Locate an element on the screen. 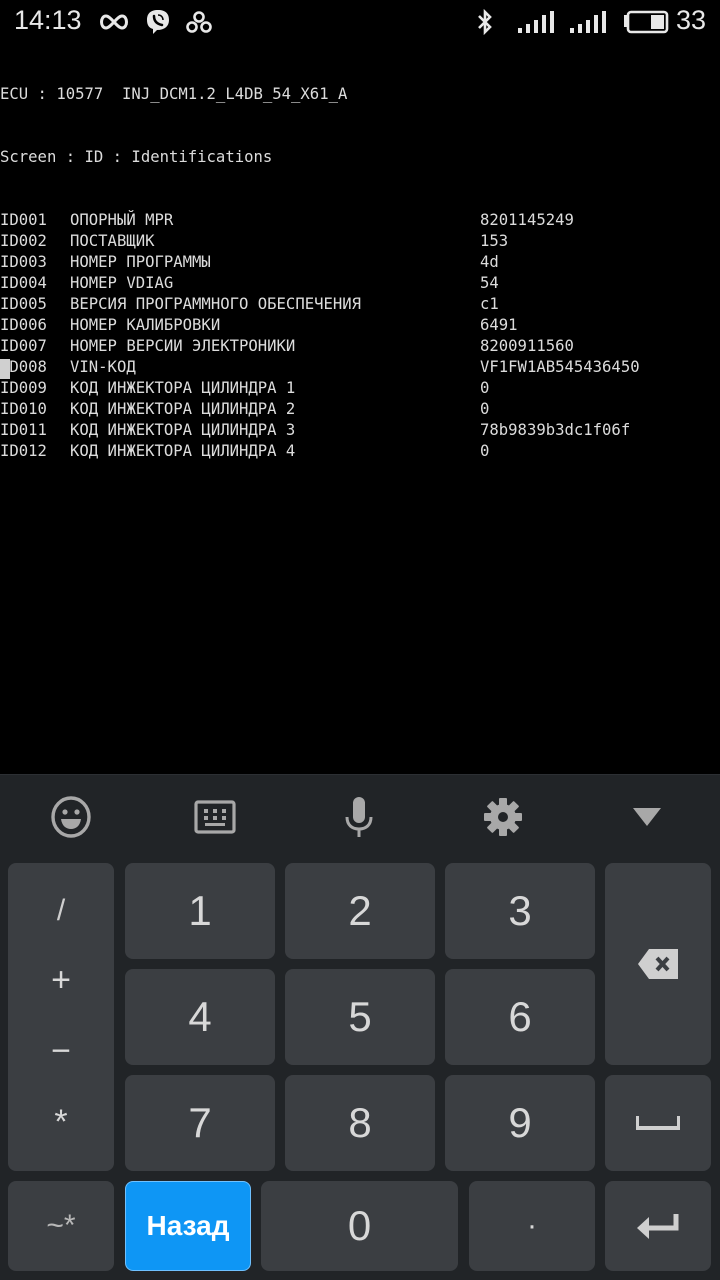  symbols-toggle-key: ~* is located at coordinates (61, 1226).